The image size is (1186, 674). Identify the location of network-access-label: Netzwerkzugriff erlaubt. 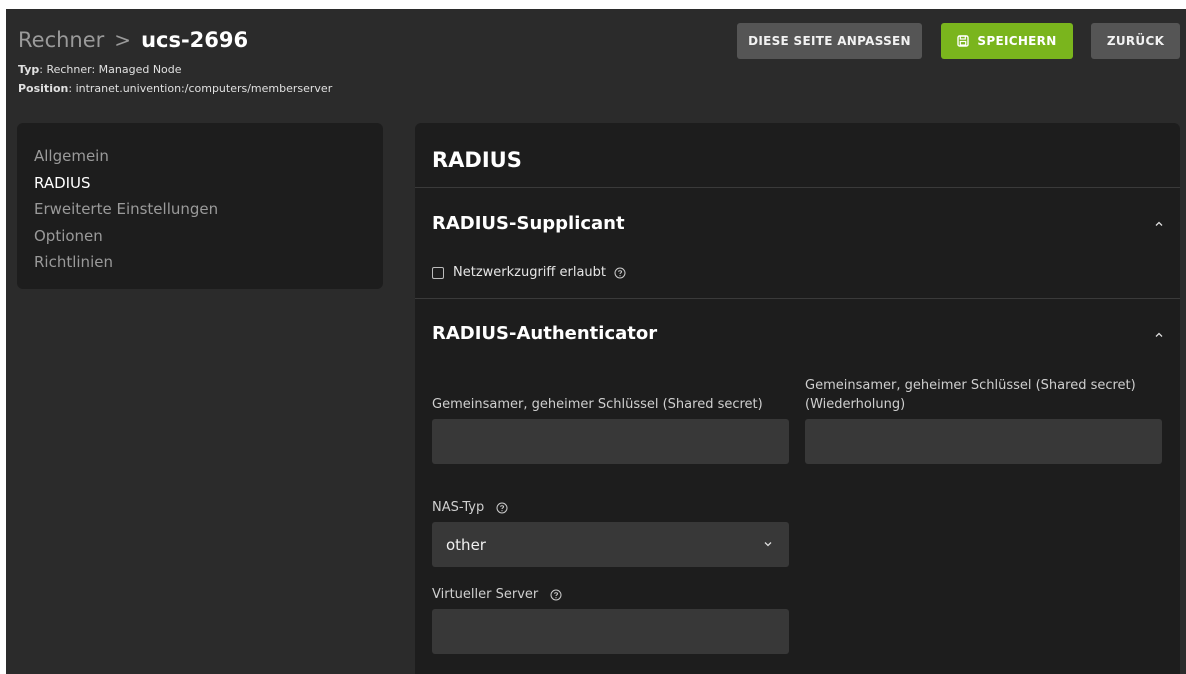
(529, 272).